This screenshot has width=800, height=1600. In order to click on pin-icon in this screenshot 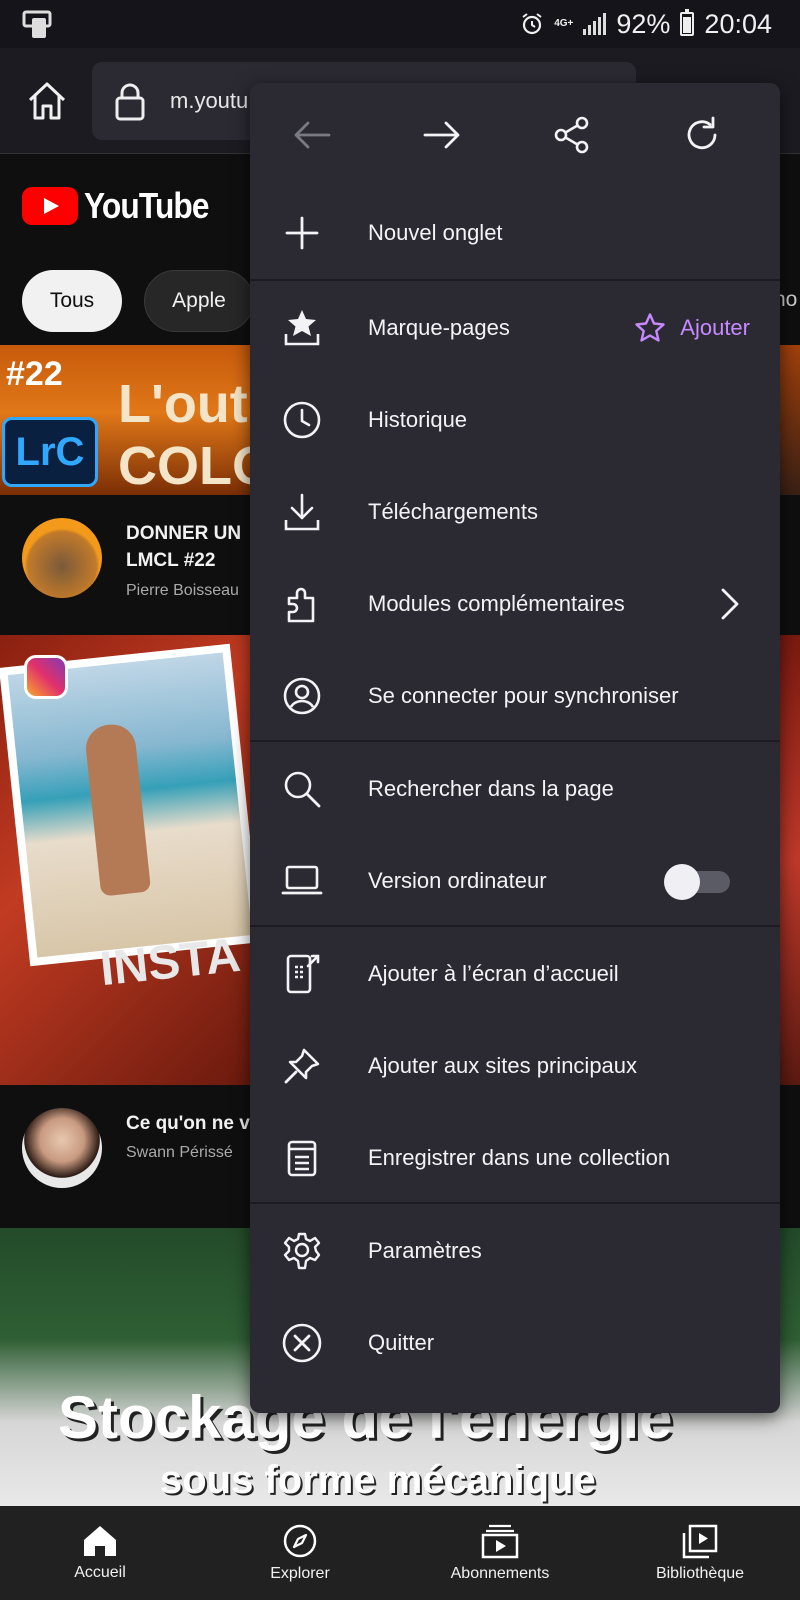, I will do `click(302, 1066)`.